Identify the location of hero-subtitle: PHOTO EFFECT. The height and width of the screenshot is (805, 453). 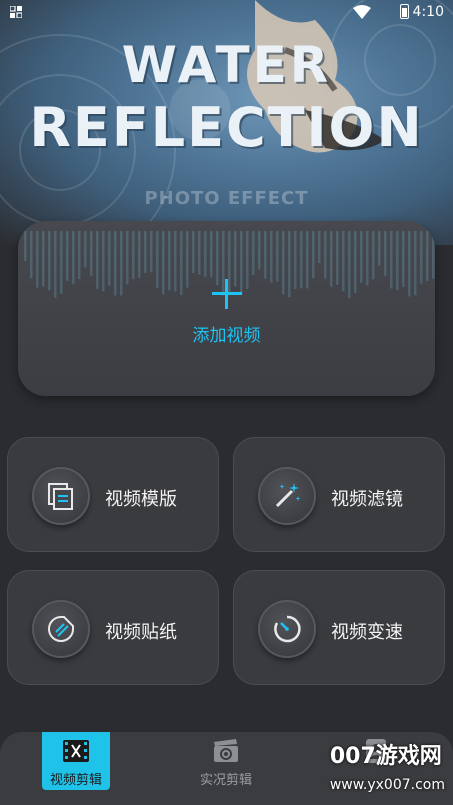
(226, 198).